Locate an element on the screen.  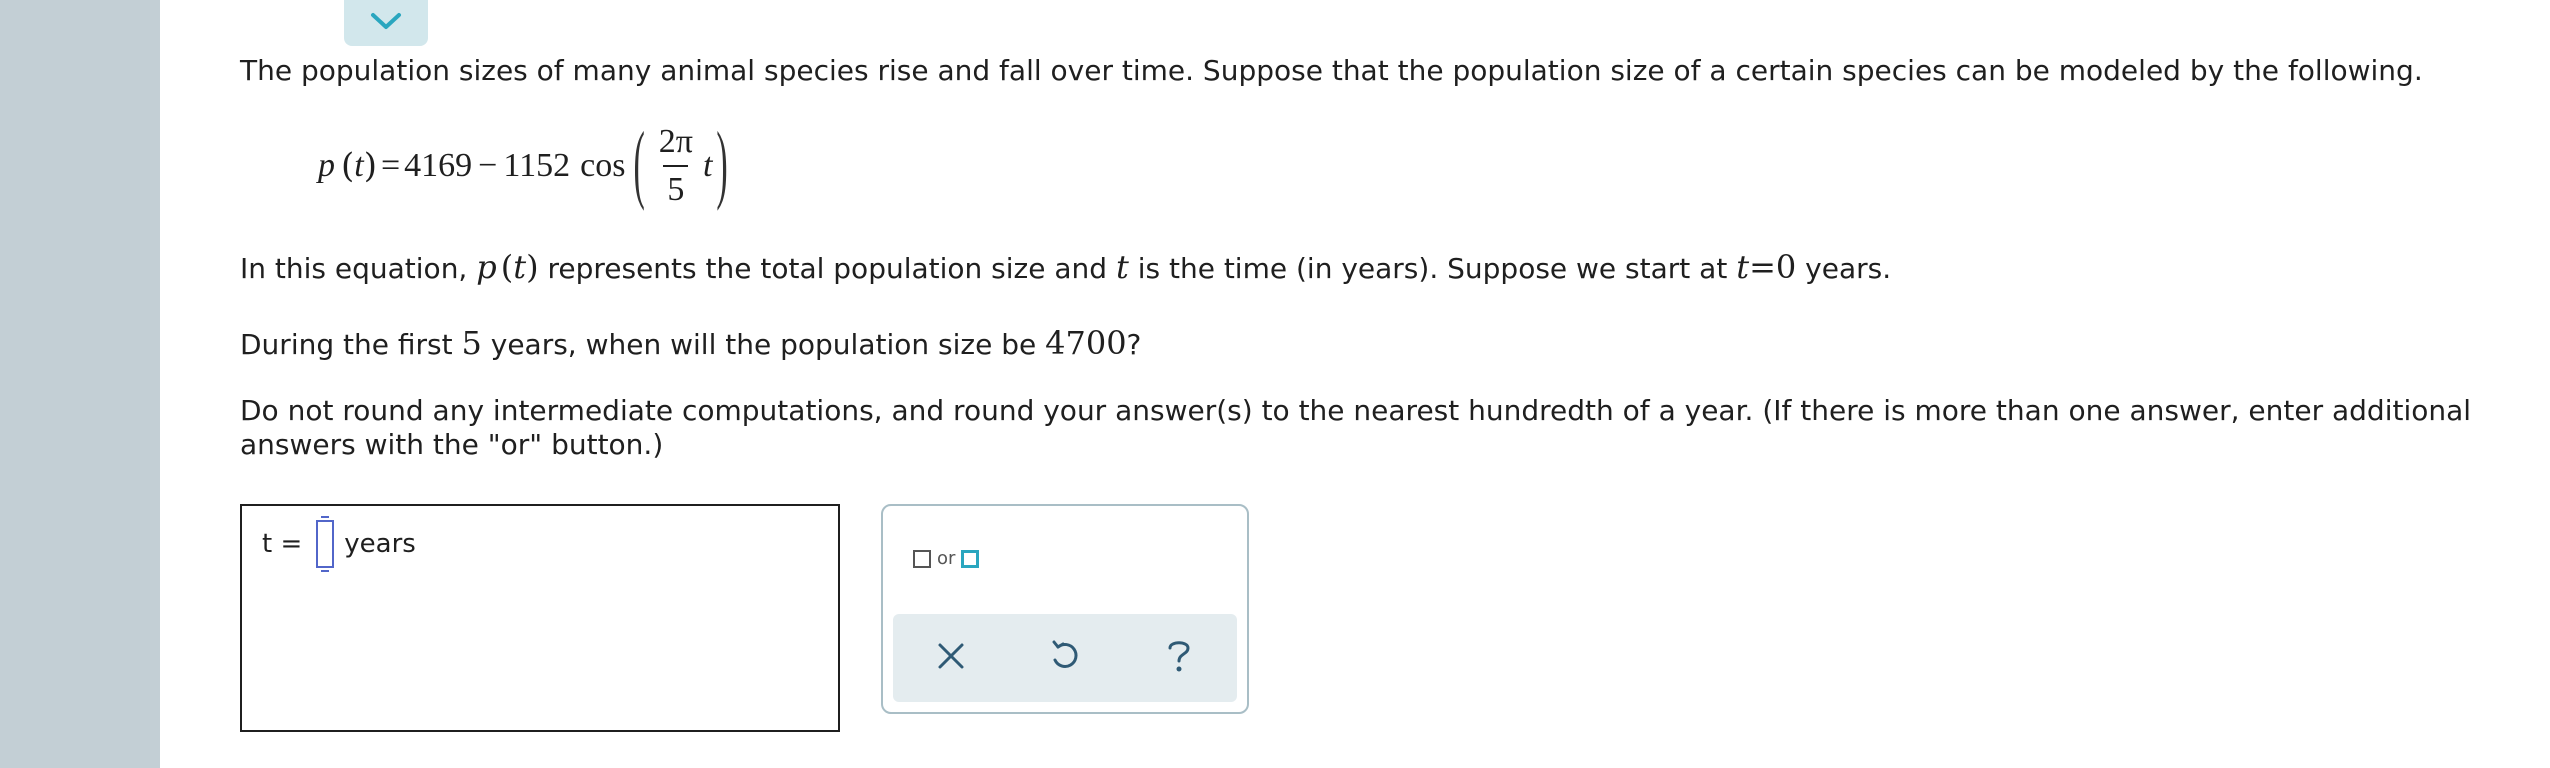
chevron-down-icon is located at coordinates (386, 23).